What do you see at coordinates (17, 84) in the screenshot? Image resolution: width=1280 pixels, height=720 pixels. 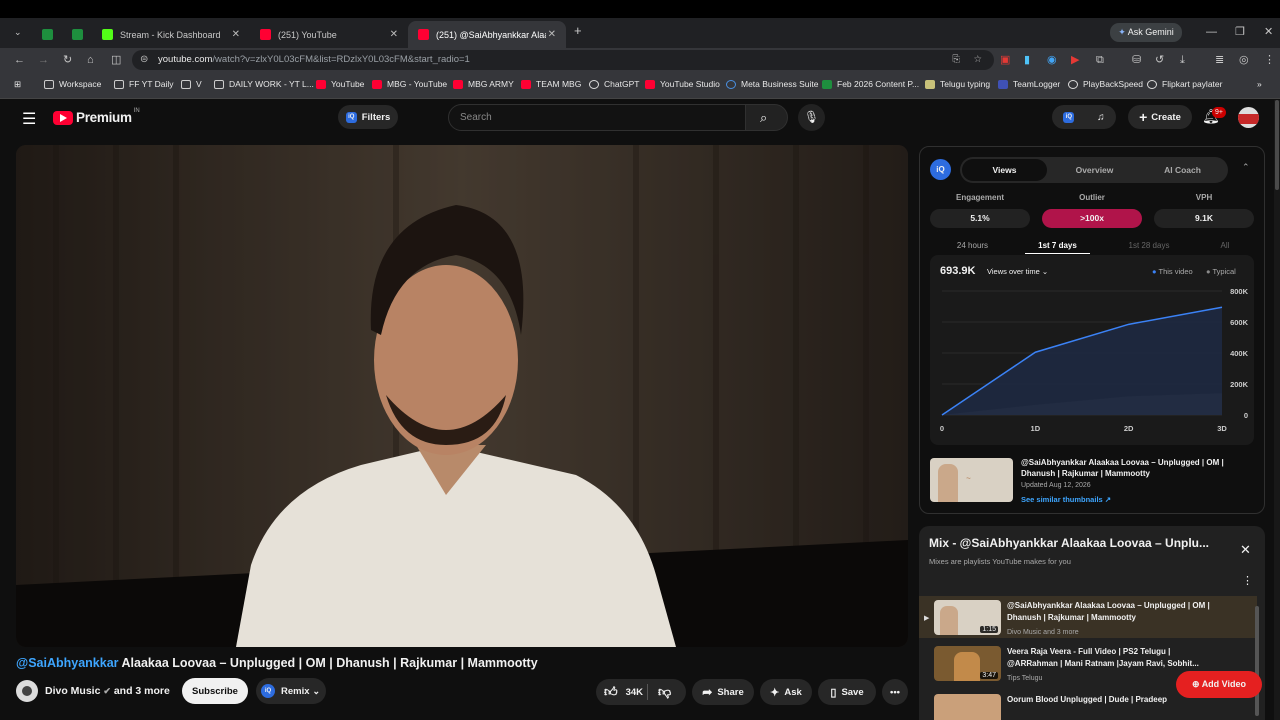 I see `apps-grid-icon: ⊞` at bounding box center [17, 84].